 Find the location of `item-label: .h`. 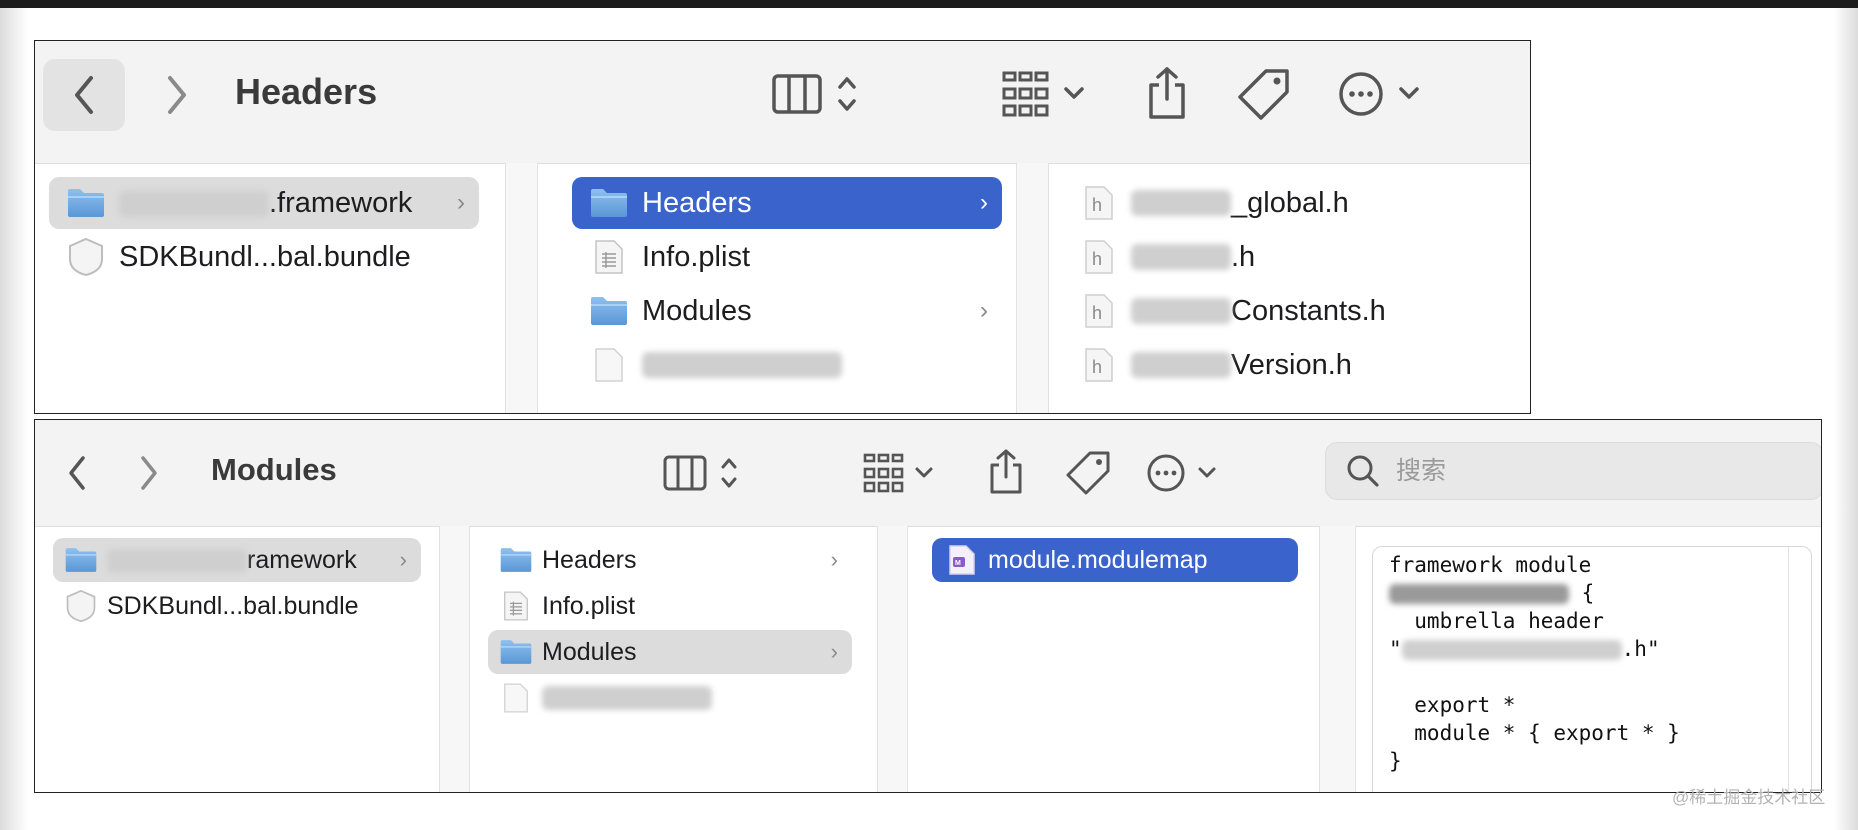

item-label: .h is located at coordinates (1243, 256).